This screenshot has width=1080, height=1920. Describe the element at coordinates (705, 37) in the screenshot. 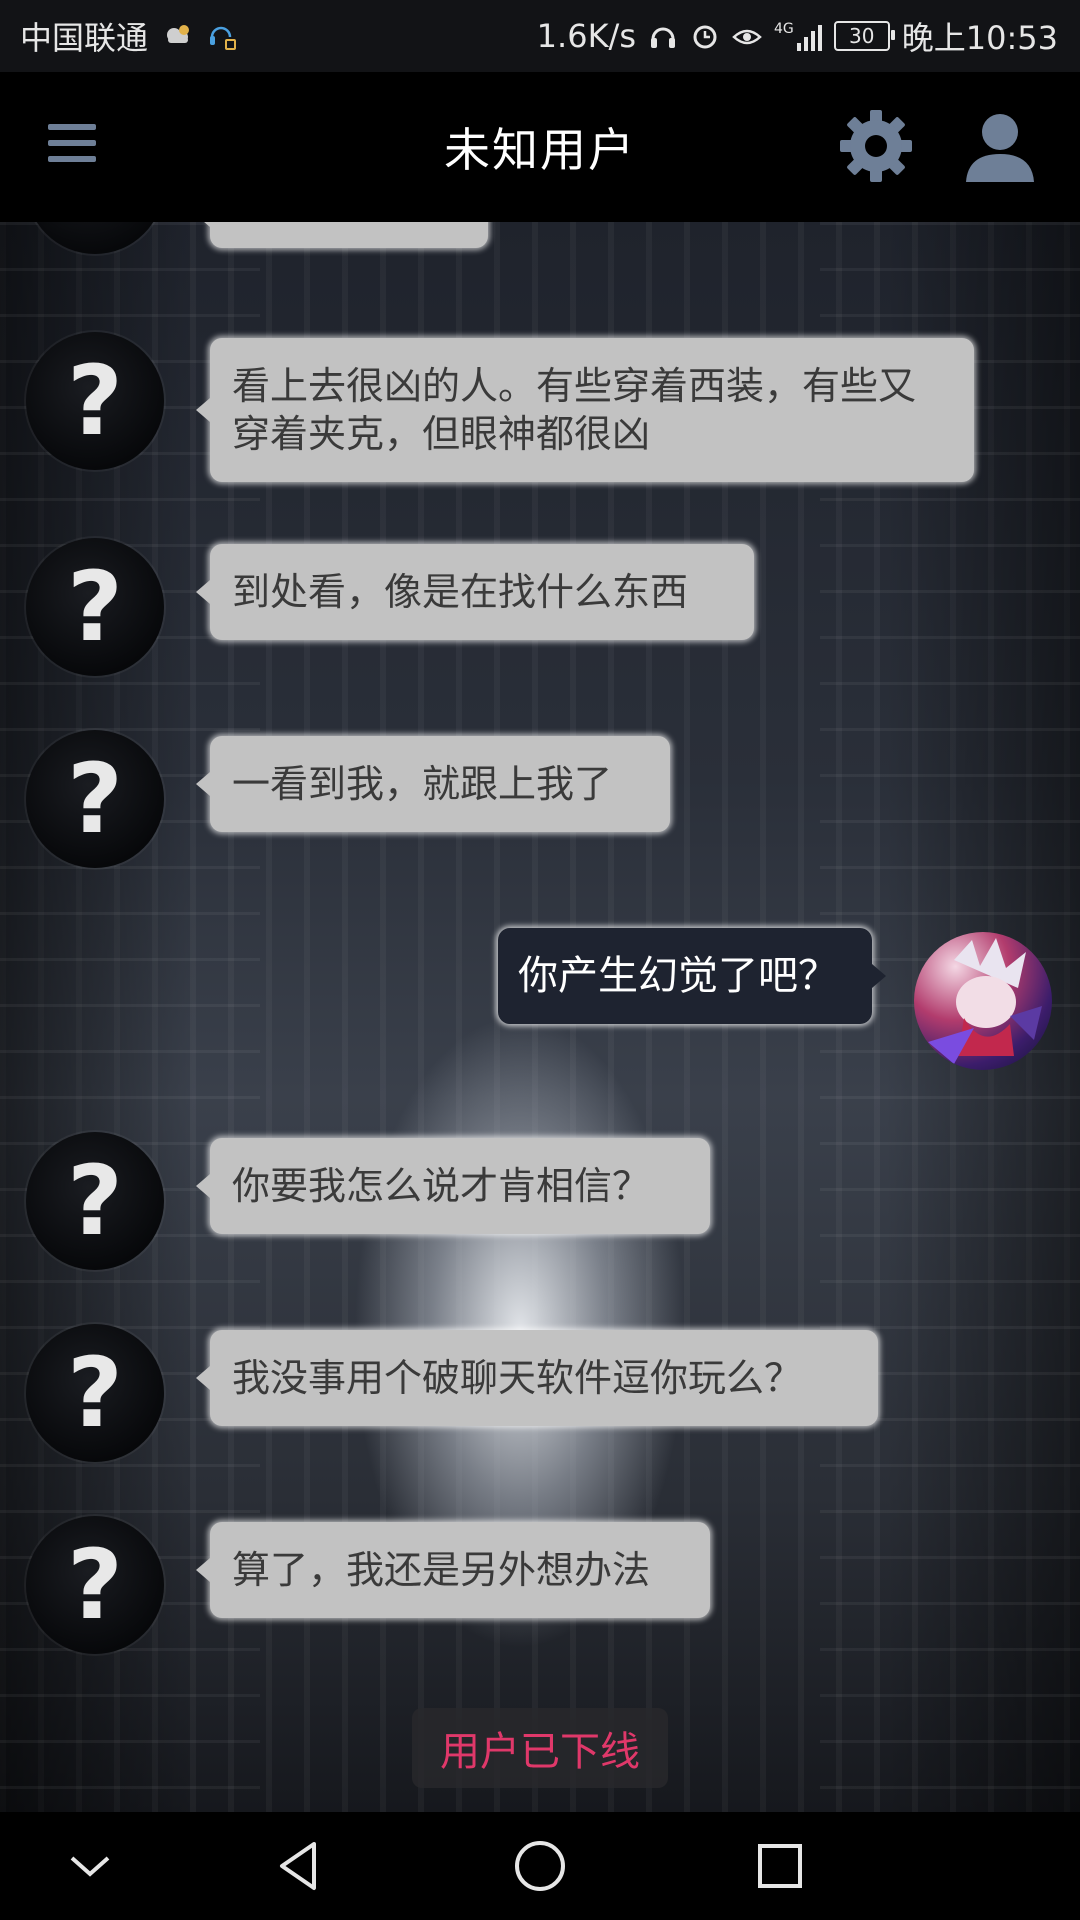

I see `alarm-icon` at that location.